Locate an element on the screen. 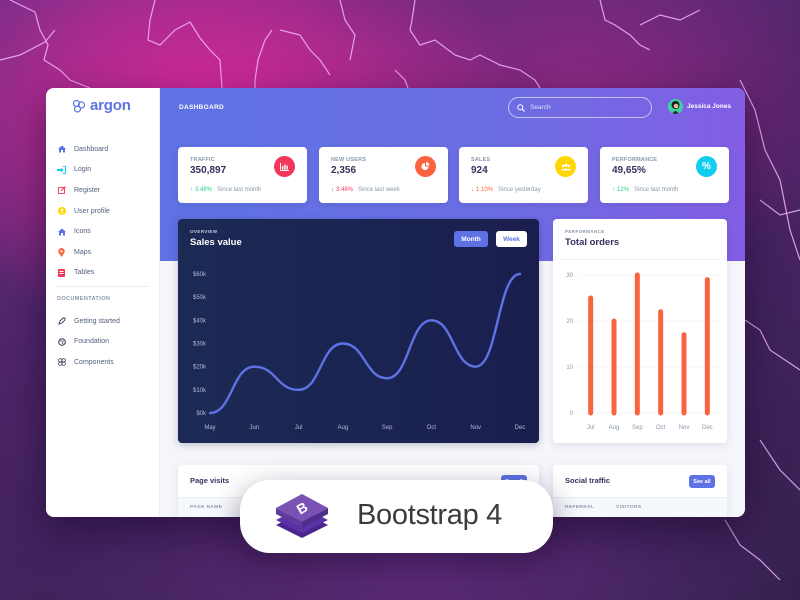 This screenshot has height=600, width=800. card-title: Sales value is located at coordinates (216, 242).